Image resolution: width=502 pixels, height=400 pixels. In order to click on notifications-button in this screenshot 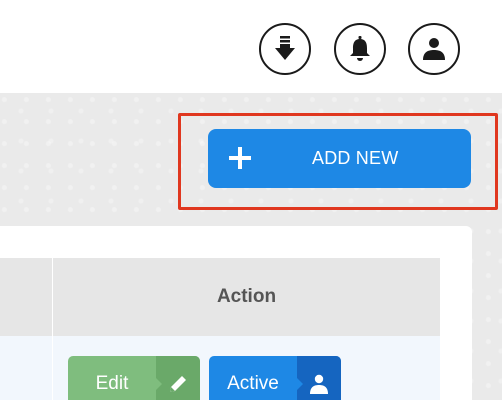, I will do `click(360, 49)`.